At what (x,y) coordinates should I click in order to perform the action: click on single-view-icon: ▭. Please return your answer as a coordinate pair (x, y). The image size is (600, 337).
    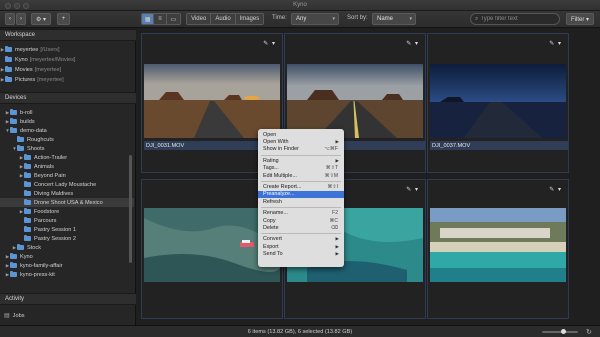
    Looking at the image, I should click on (173, 19).